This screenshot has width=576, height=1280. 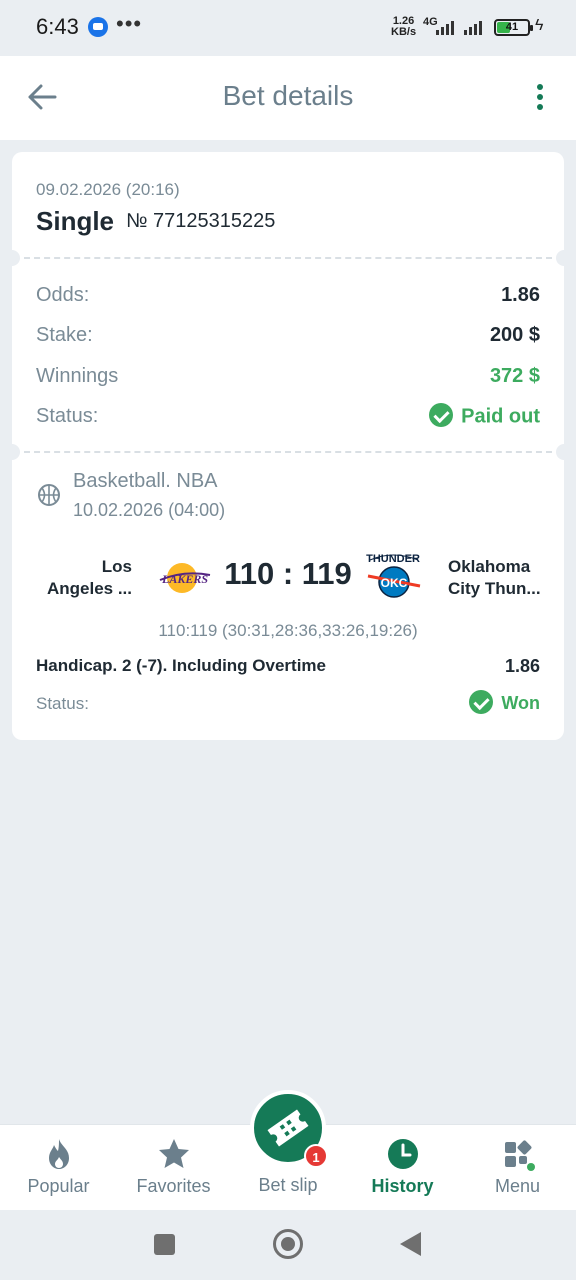 What do you see at coordinates (49, 495) in the screenshot?
I see `basketball-icon` at bounding box center [49, 495].